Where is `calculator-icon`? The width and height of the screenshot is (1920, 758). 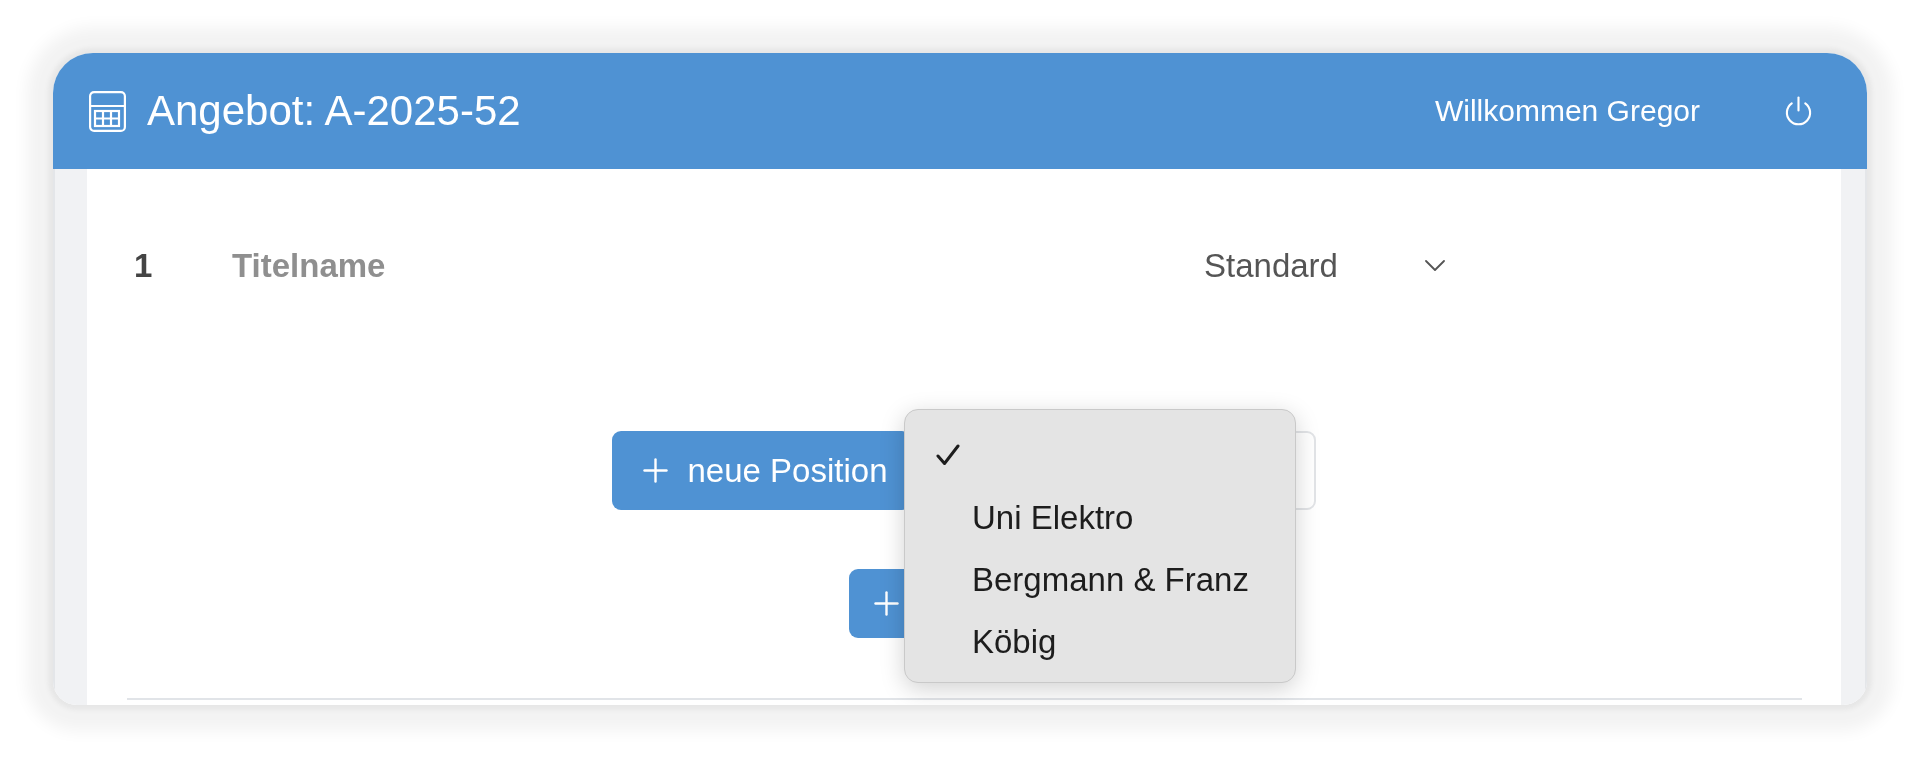
calculator-icon is located at coordinates (107, 111).